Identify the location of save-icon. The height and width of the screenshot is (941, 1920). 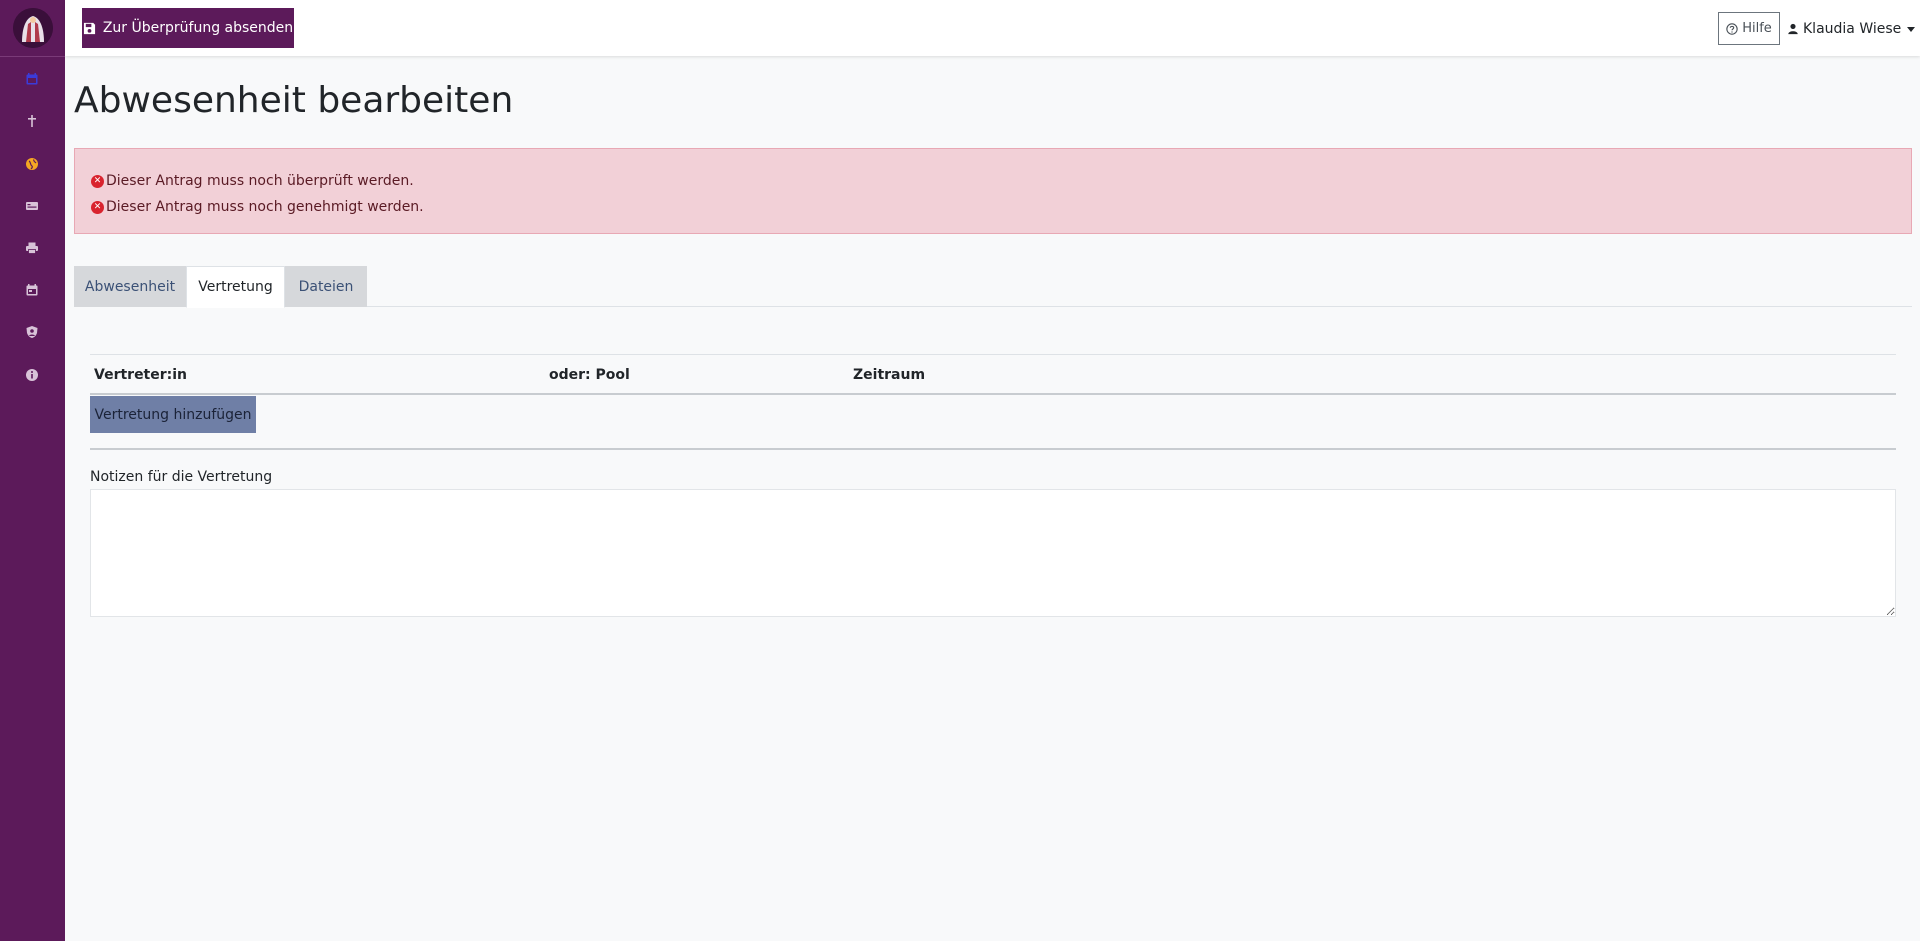
(89, 28).